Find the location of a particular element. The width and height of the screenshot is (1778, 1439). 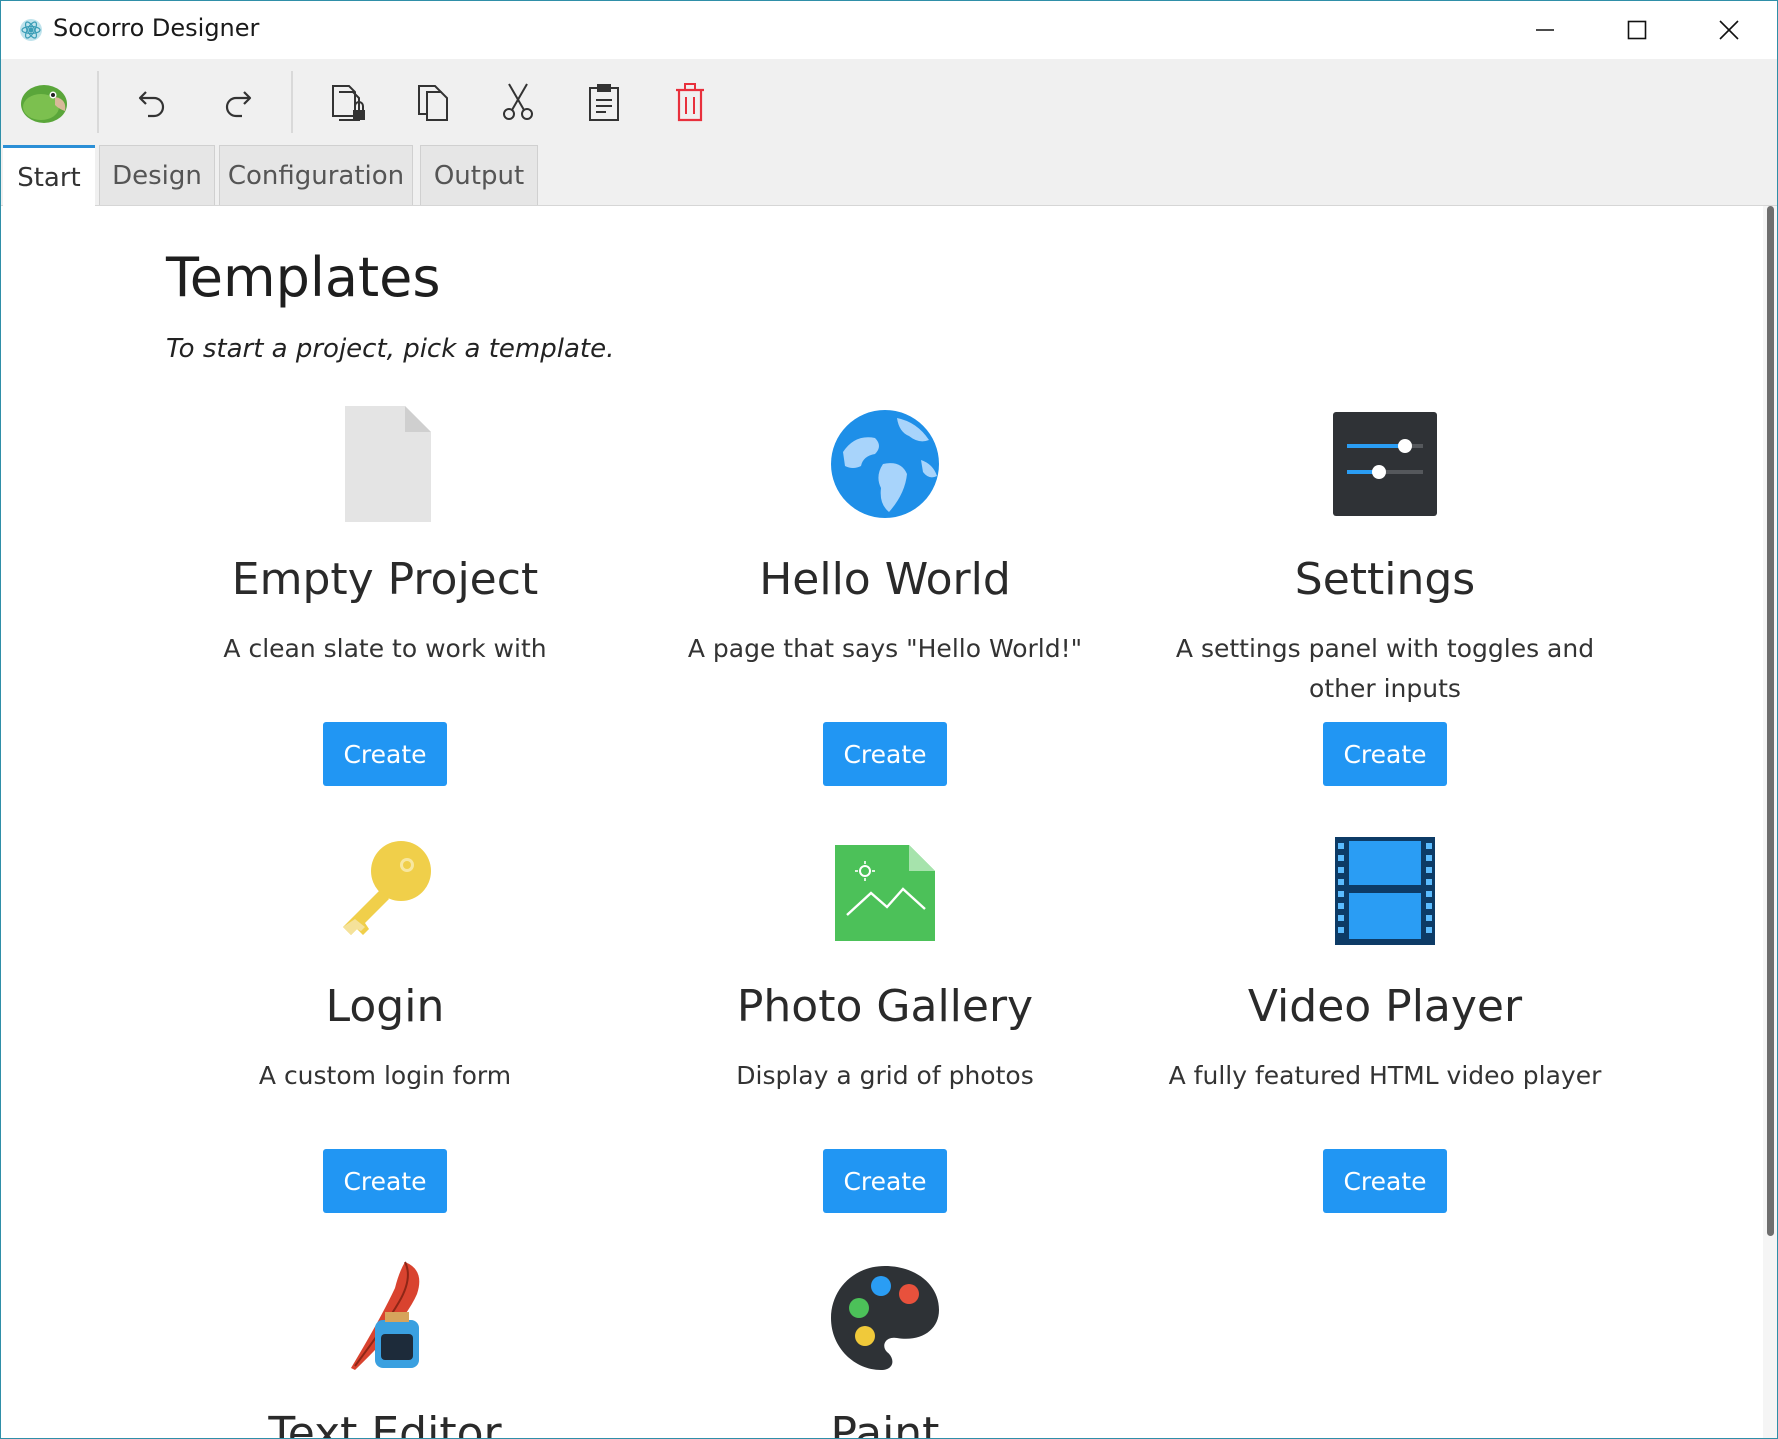

tab-start: Start is located at coordinates (49, 176).